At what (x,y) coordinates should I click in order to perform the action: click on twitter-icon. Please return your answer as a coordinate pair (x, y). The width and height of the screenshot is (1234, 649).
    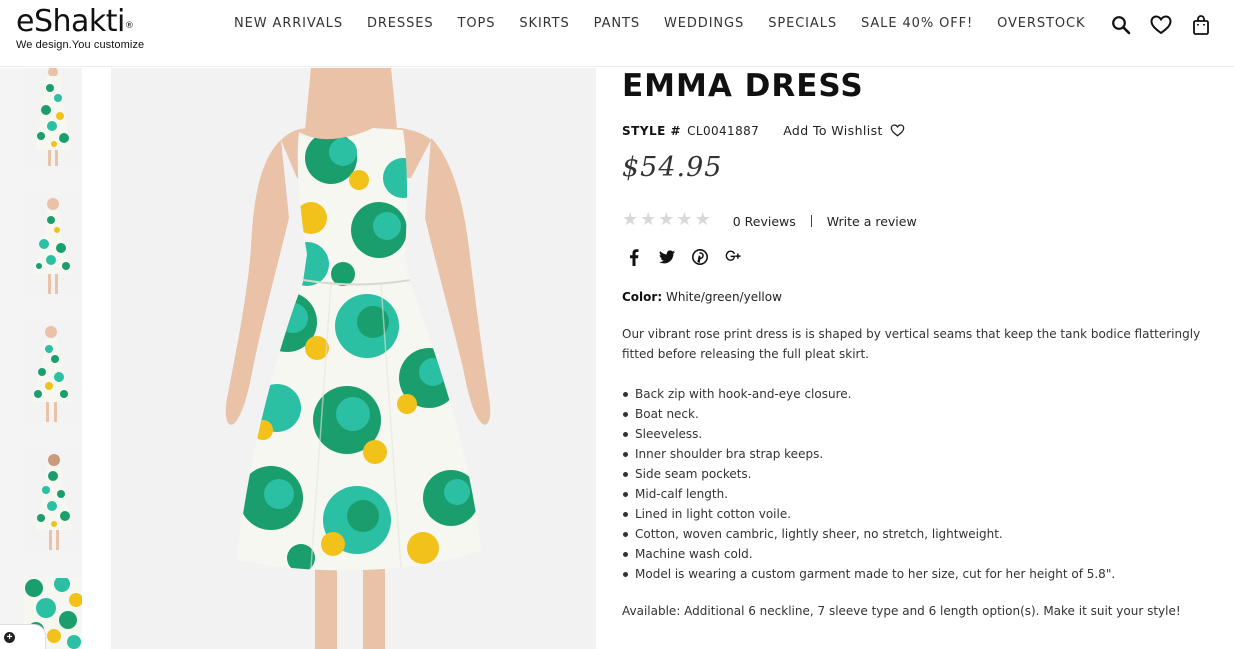
    Looking at the image, I should click on (667, 257).